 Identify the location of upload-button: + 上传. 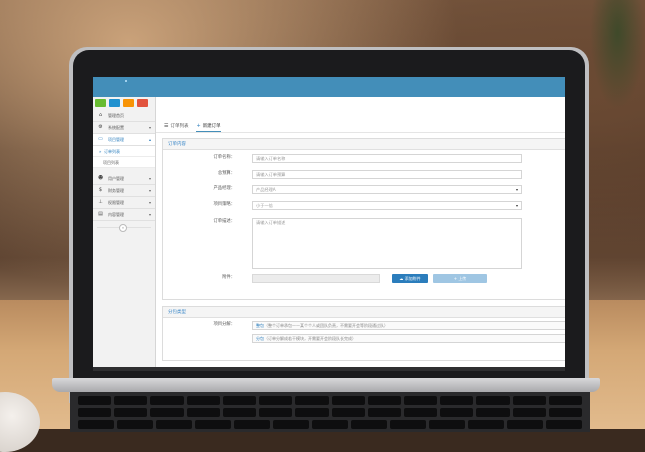
(460, 278).